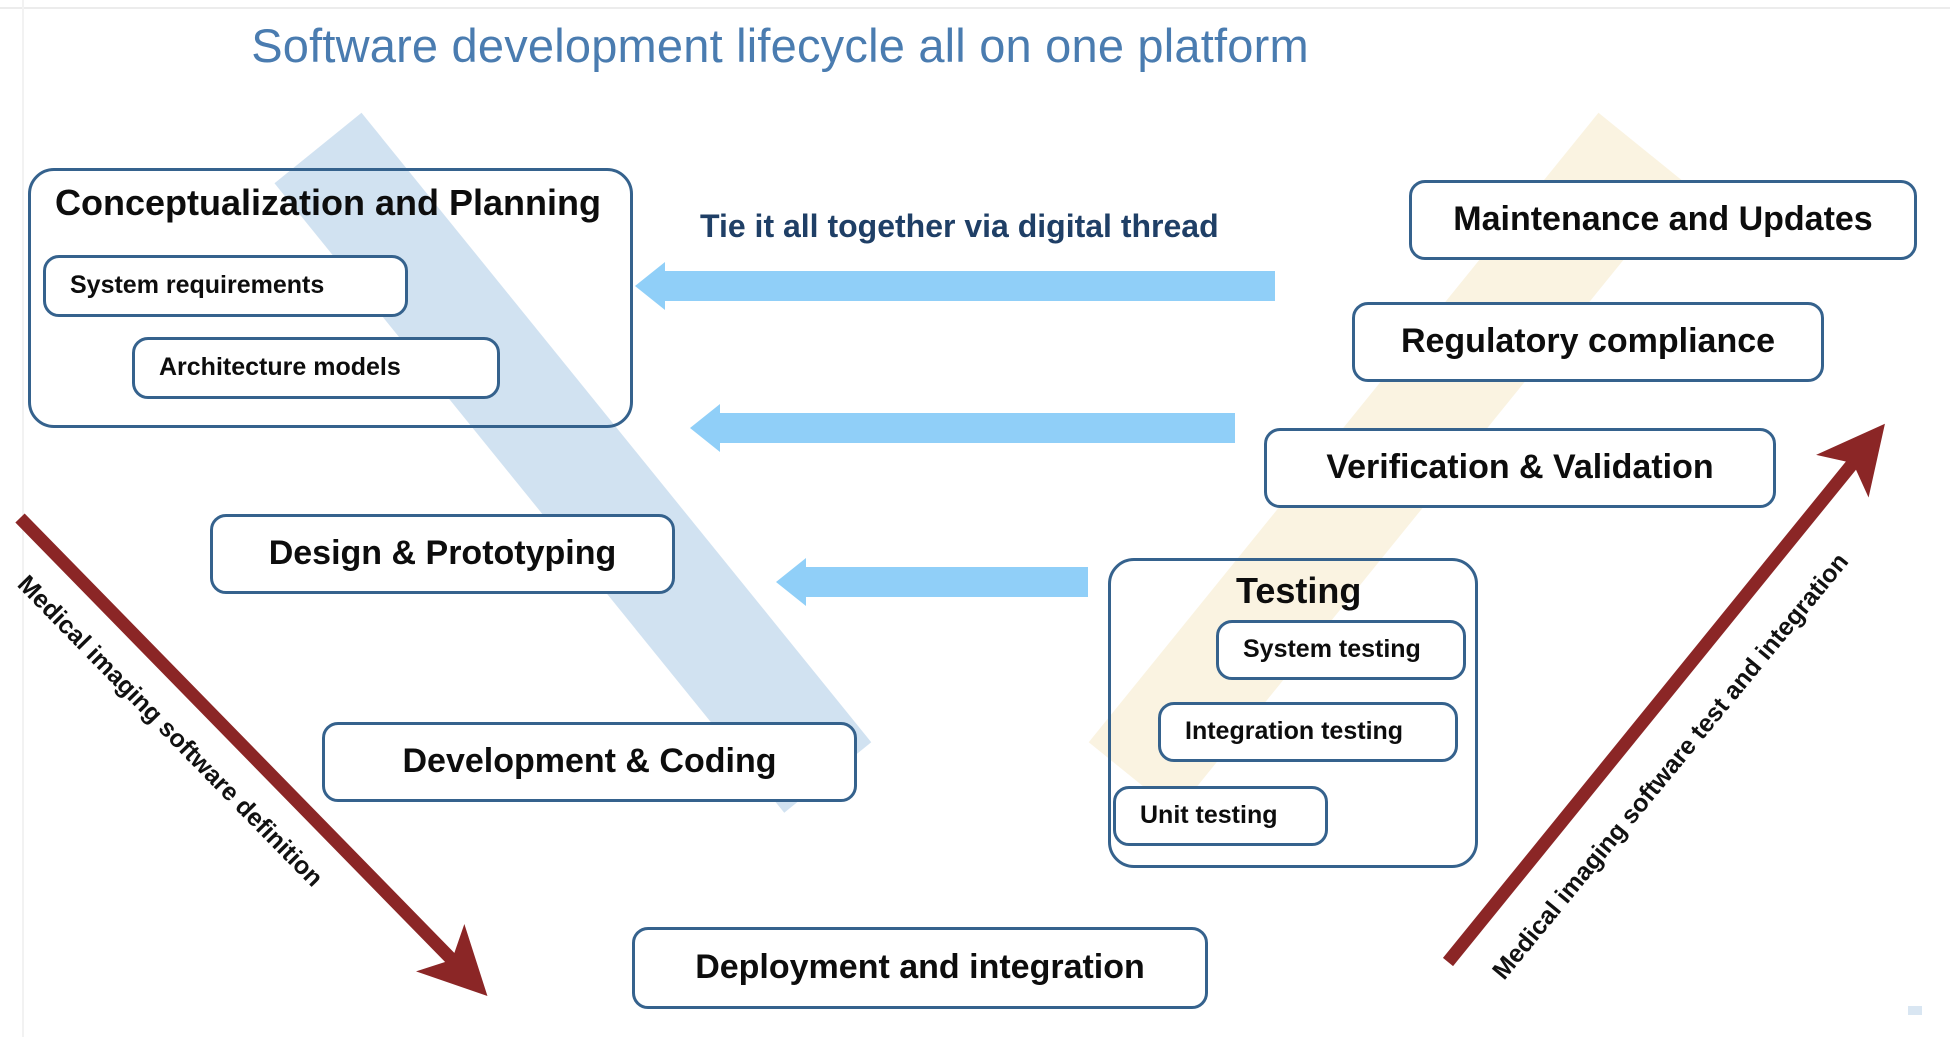 The width and height of the screenshot is (1950, 1037). I want to click on box-system-requirements: System requirements, so click(225, 286).